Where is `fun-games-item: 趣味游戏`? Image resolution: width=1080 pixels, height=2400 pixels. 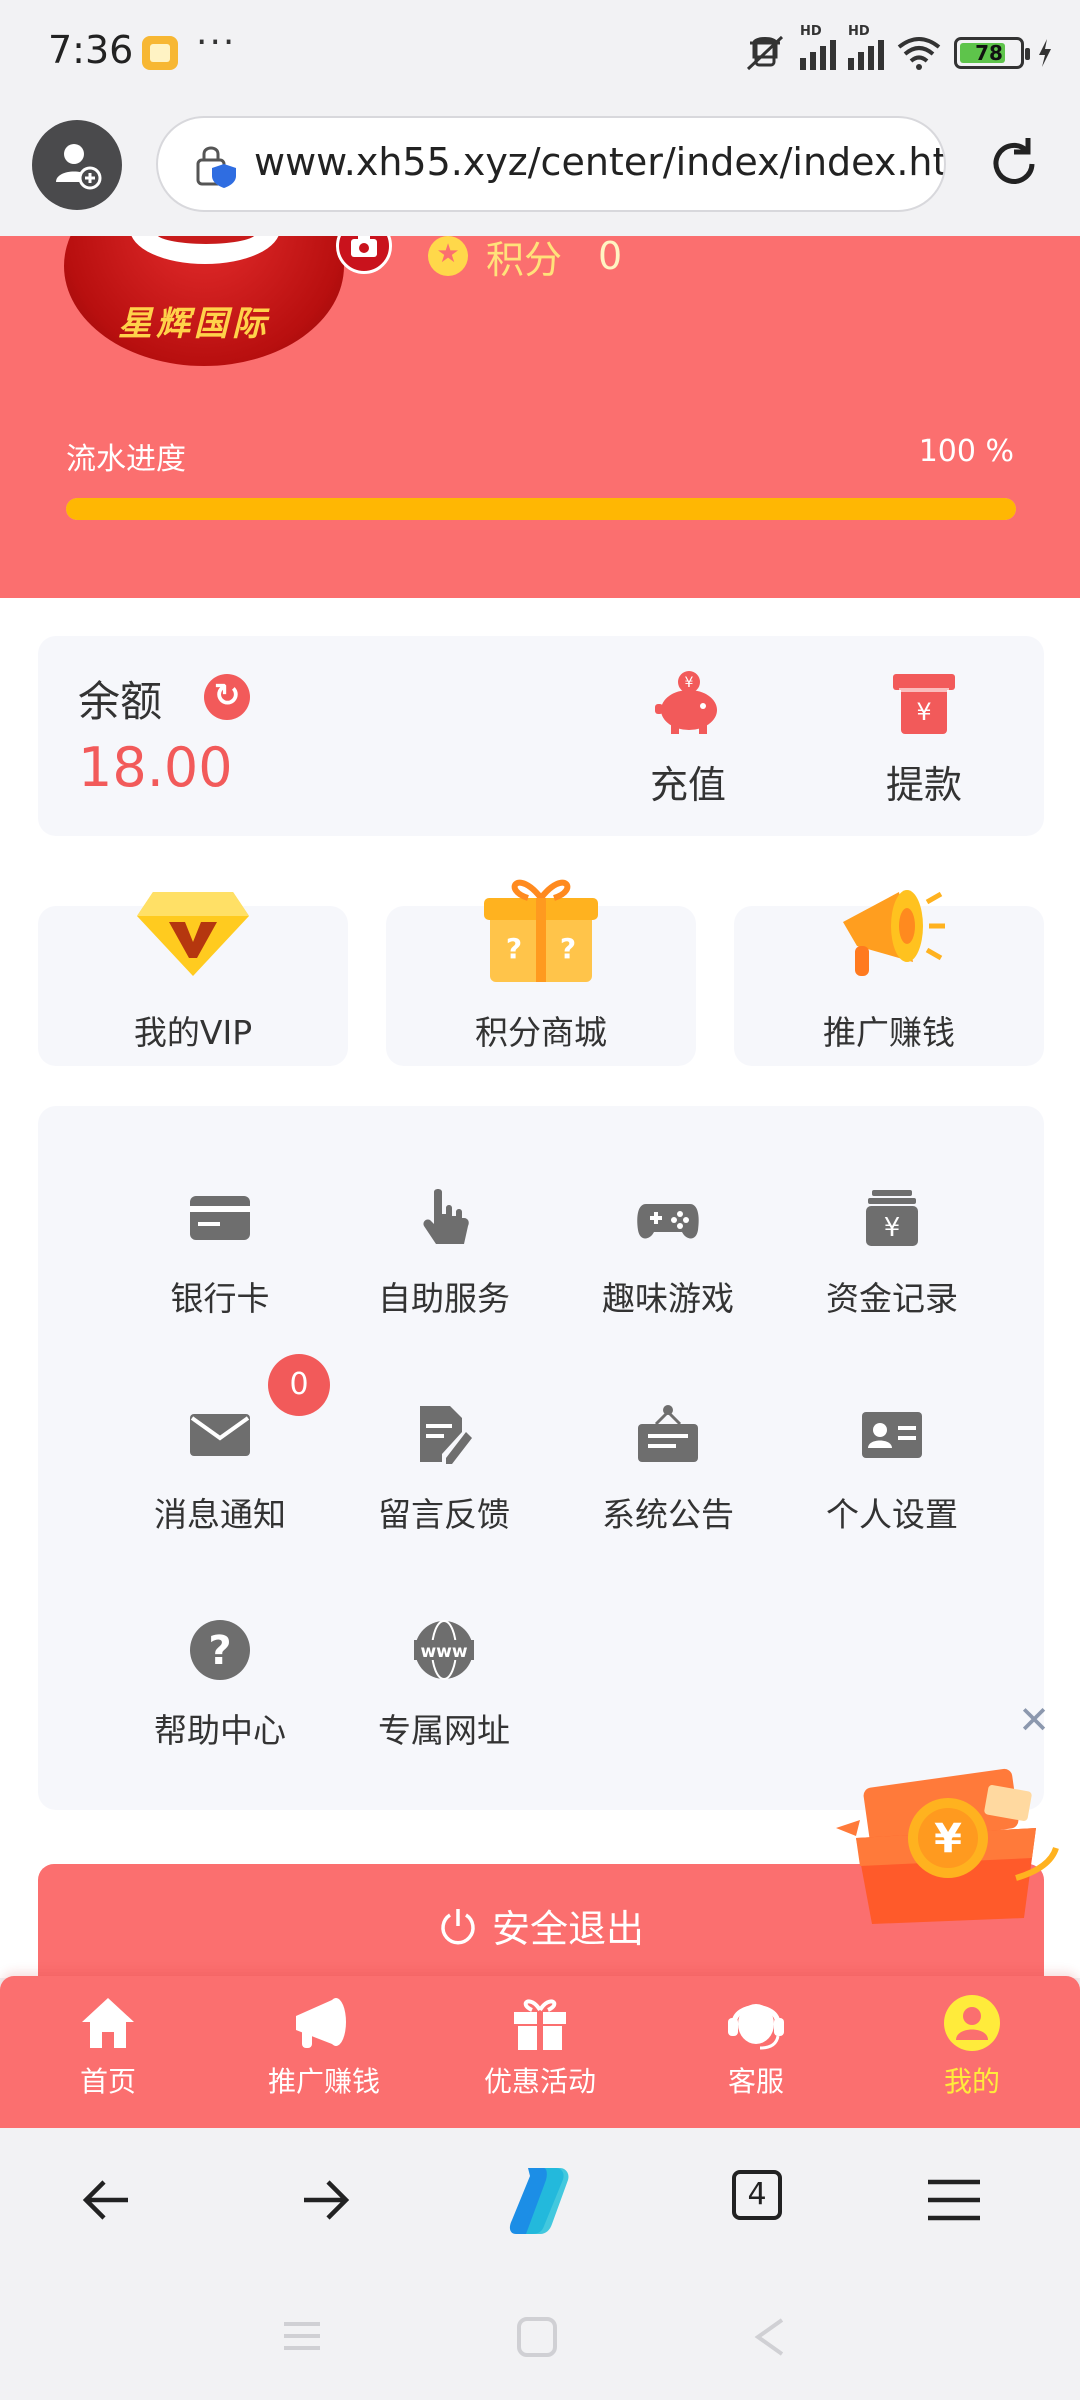 fun-games-item: 趣味游戏 is located at coordinates (668, 1266).